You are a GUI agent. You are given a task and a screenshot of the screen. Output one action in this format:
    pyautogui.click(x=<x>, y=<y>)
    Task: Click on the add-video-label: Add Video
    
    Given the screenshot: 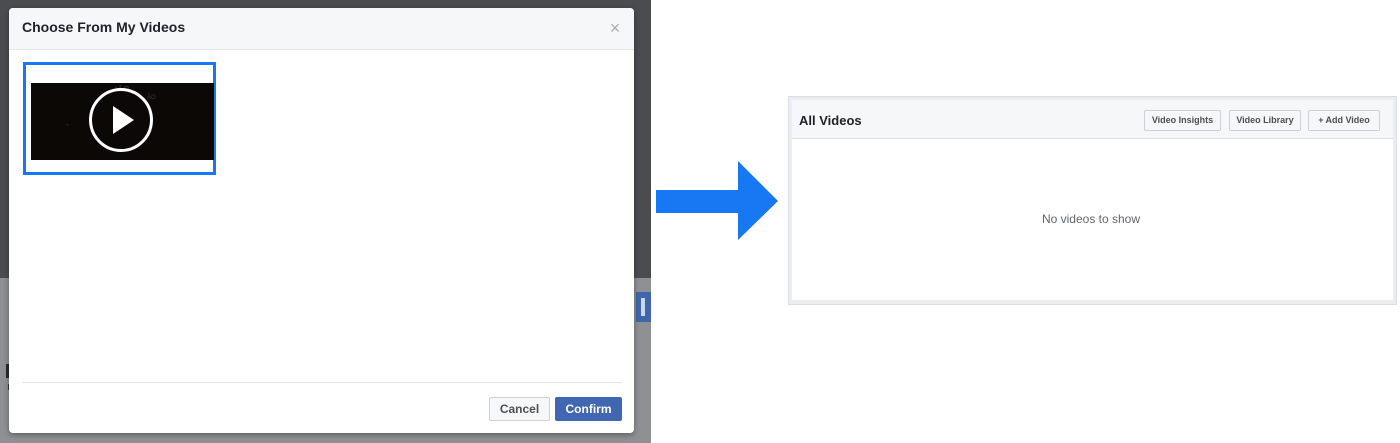 What is the action you would take?
    pyautogui.click(x=1347, y=120)
    